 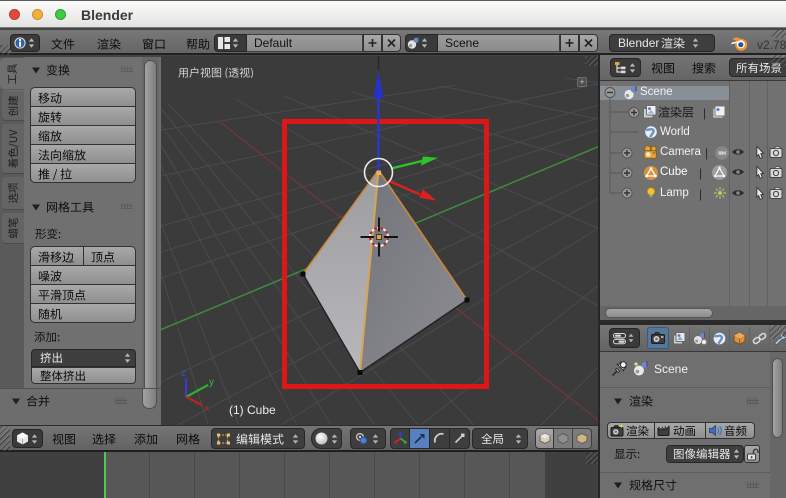 What do you see at coordinates (183, 373) in the screenshot?
I see `svg-text: z` at bounding box center [183, 373].